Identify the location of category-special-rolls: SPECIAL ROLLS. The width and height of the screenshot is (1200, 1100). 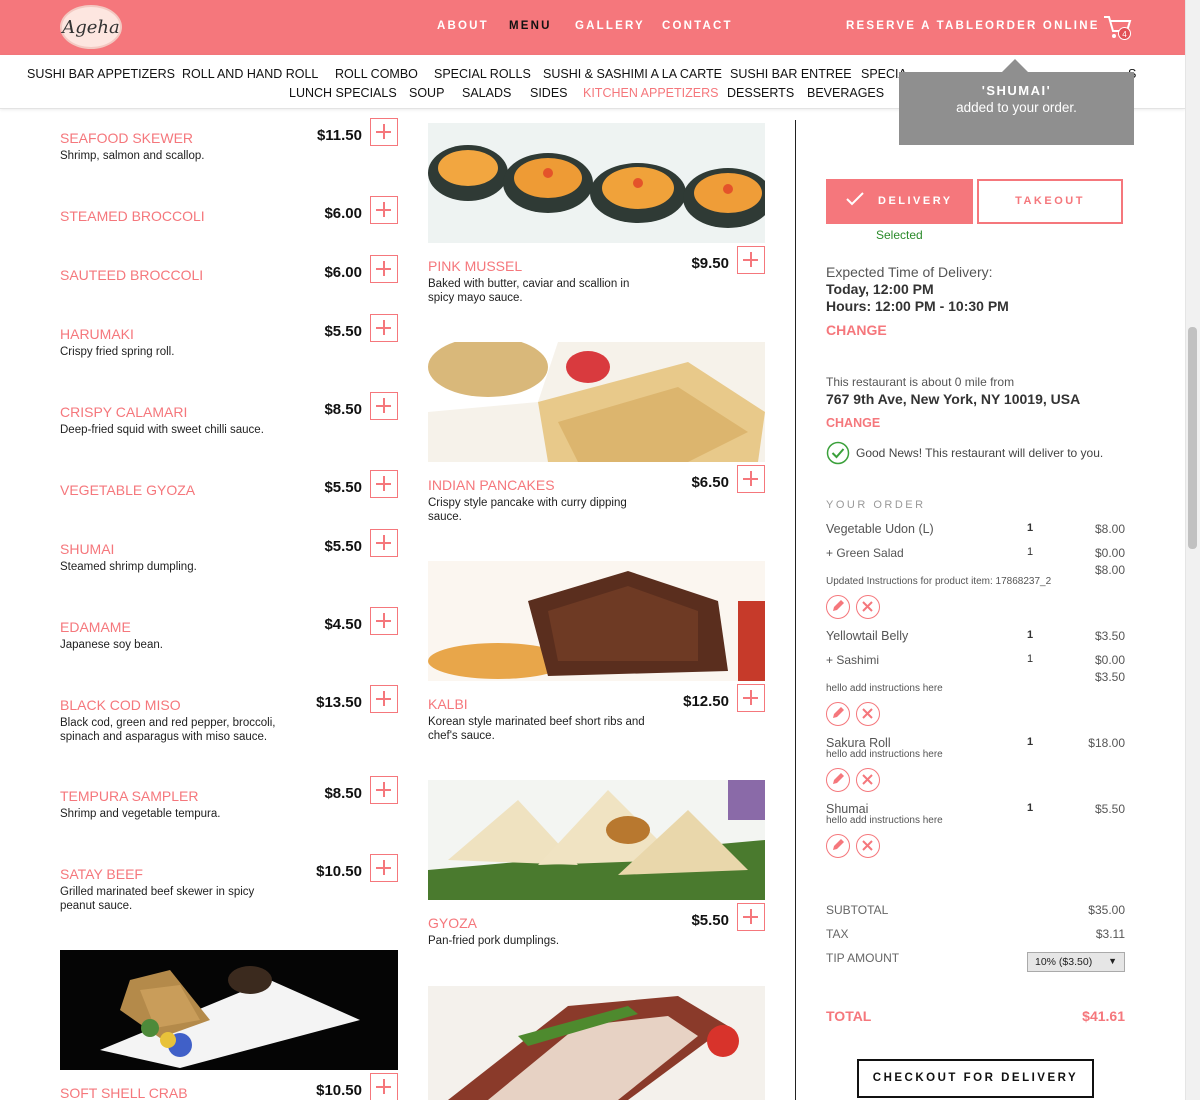
(482, 74).